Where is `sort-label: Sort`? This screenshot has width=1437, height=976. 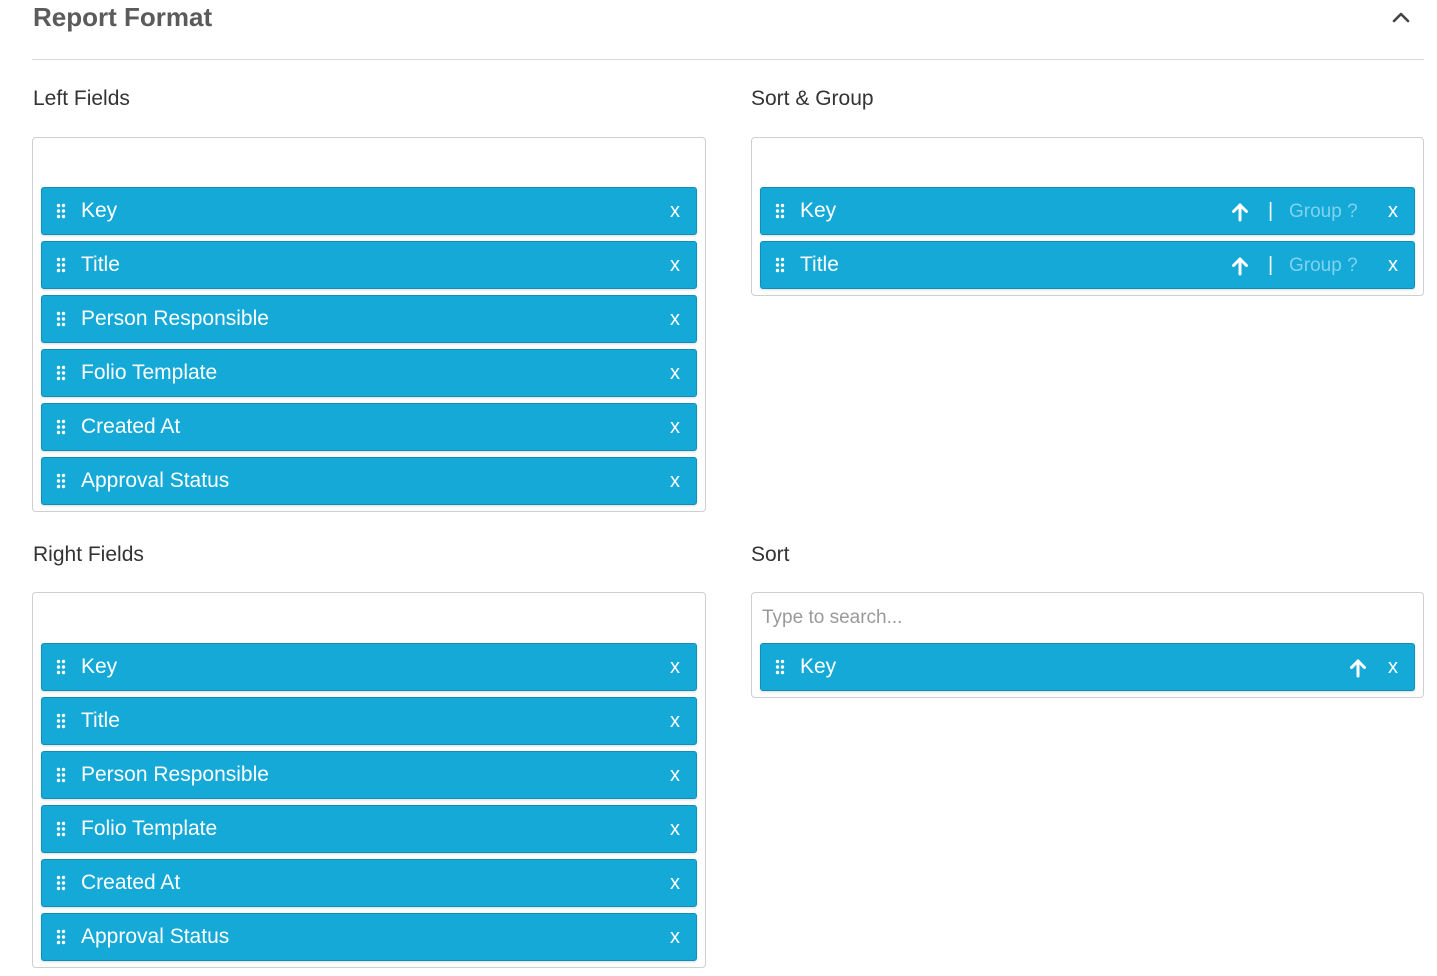 sort-label: Sort is located at coordinates (770, 554).